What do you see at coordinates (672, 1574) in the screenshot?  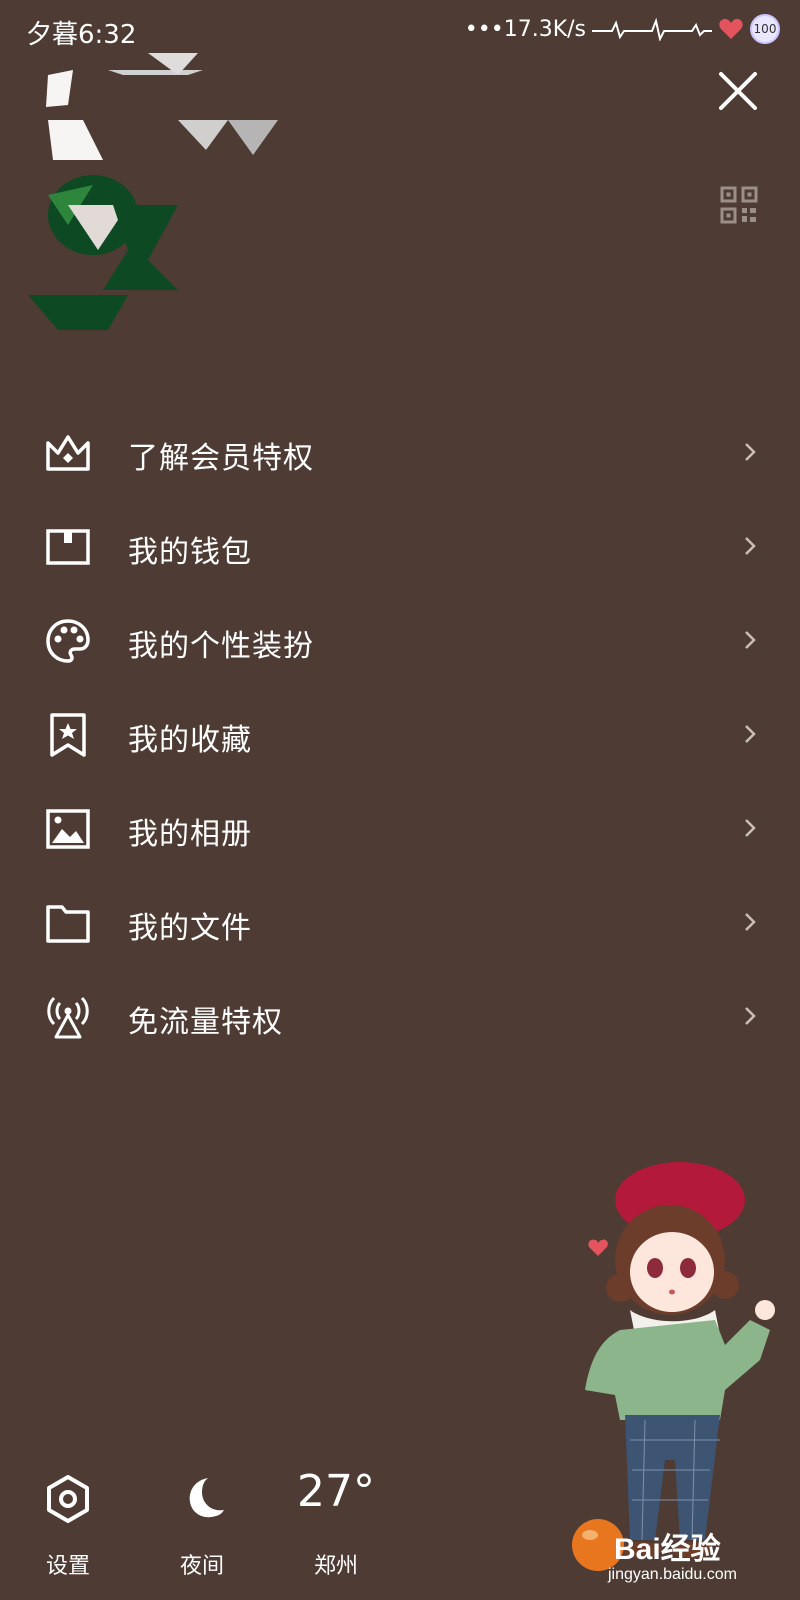 I see `watermark-url: jingyan.baidu.com` at bounding box center [672, 1574].